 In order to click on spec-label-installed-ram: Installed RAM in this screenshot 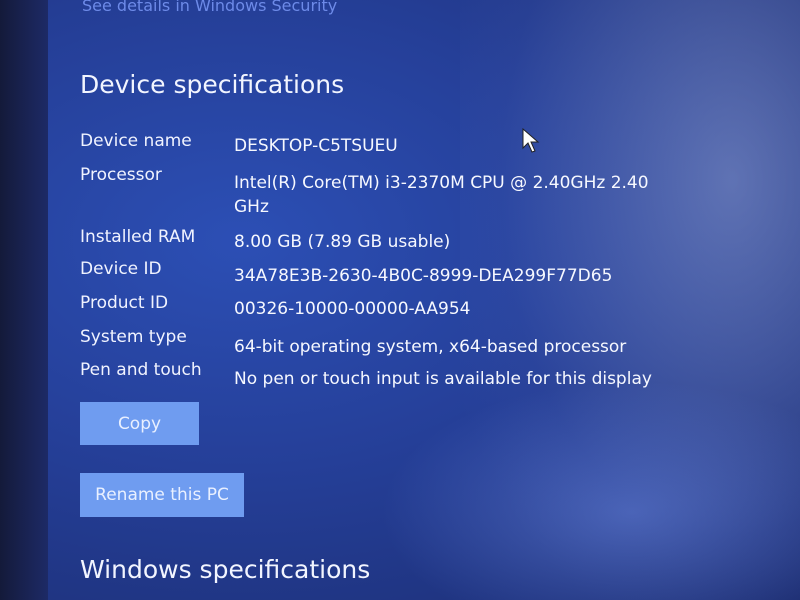, I will do `click(138, 237)`.